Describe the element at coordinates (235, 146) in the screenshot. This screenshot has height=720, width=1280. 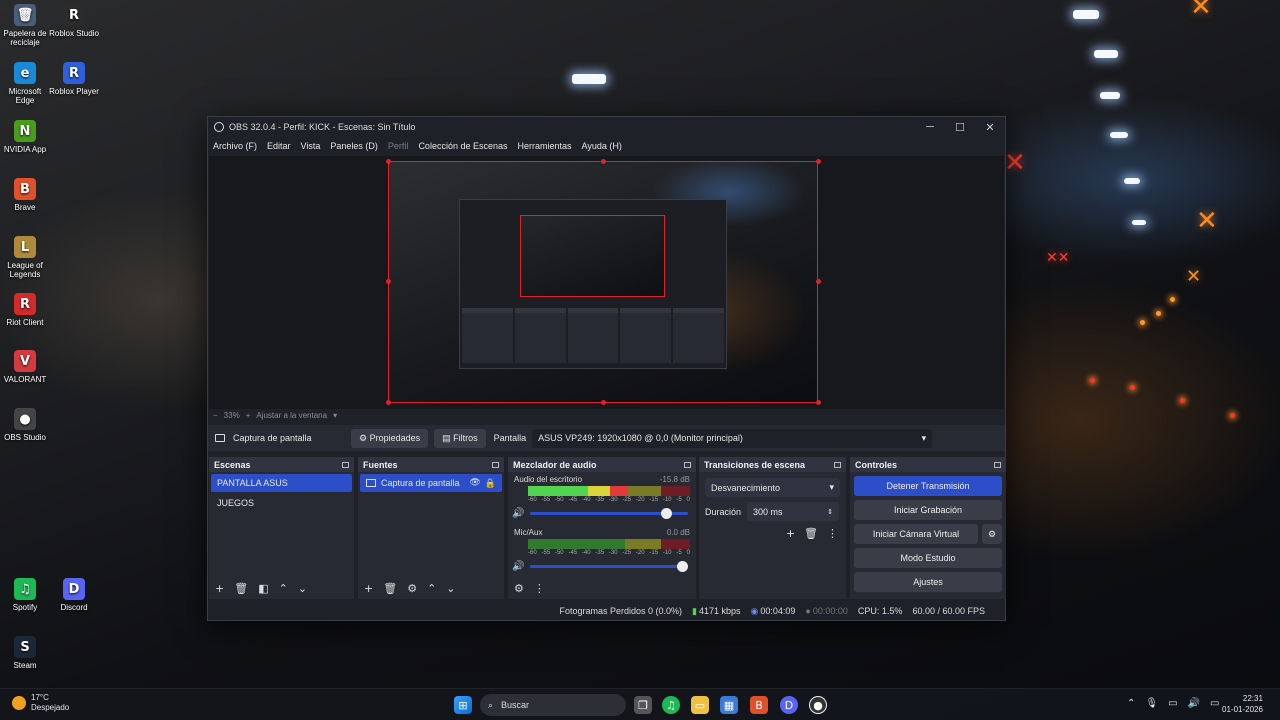
I see `menu-archivo: Archivo (F)` at that location.